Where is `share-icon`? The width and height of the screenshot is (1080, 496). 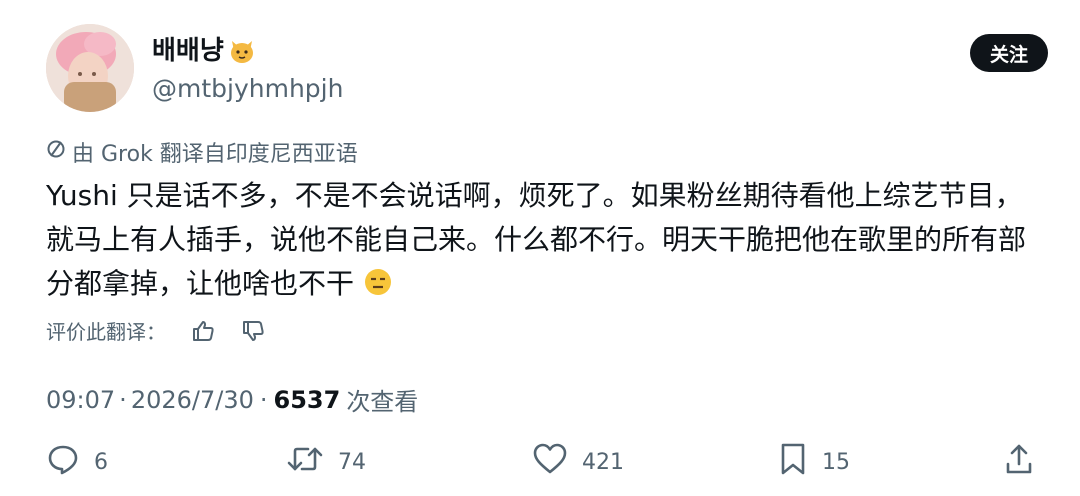 share-icon is located at coordinates (1026, 462).